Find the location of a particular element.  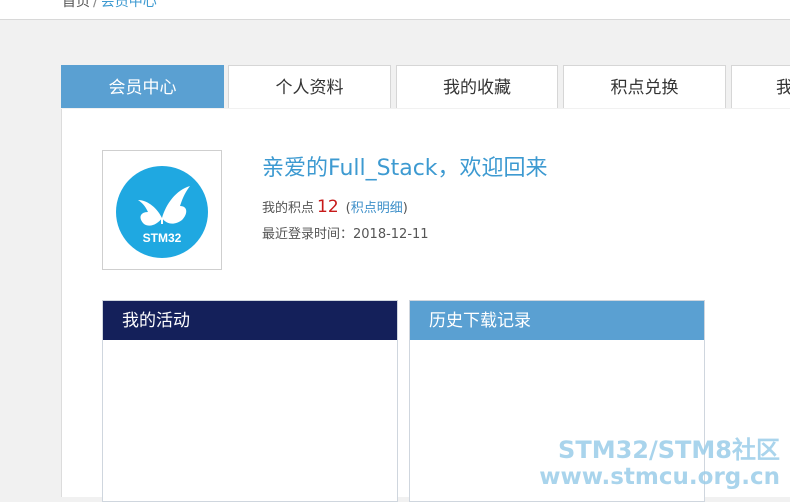

breadcrumb: 首页 / 会员中心 is located at coordinates (109, 5).